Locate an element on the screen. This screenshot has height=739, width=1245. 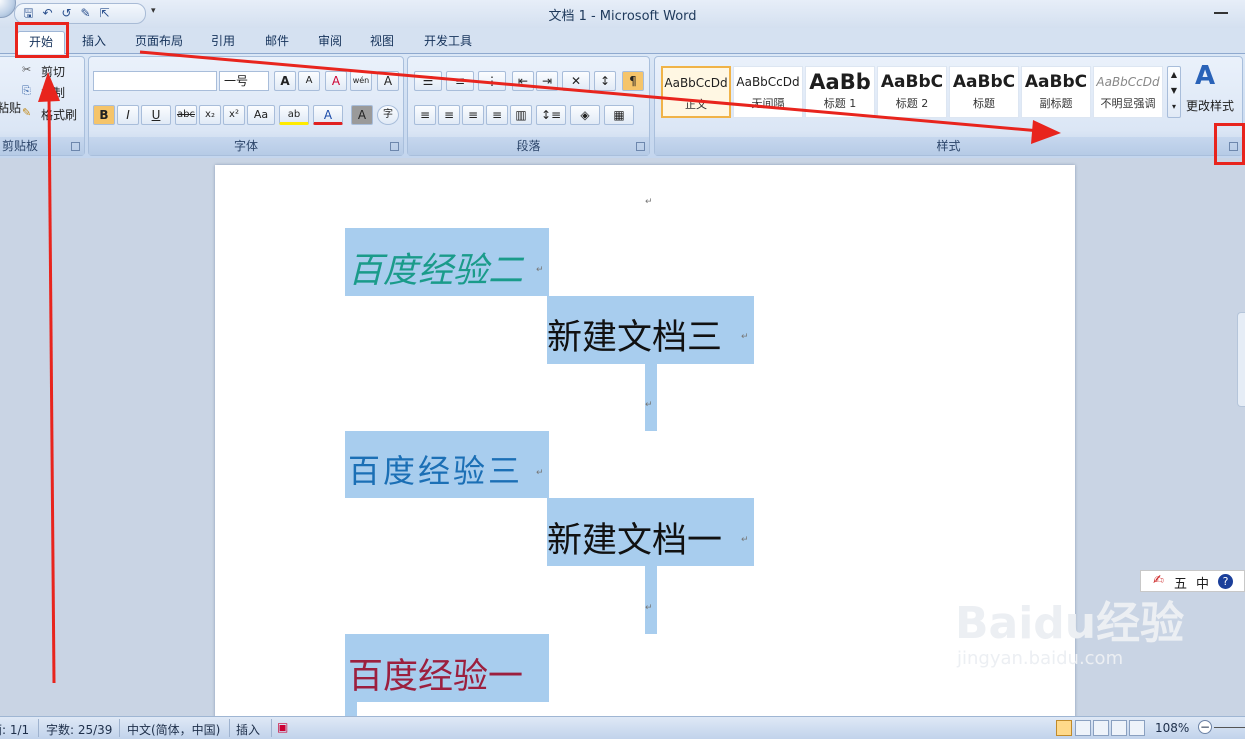
annotation-arrow-right is located at coordinates (590, 91).